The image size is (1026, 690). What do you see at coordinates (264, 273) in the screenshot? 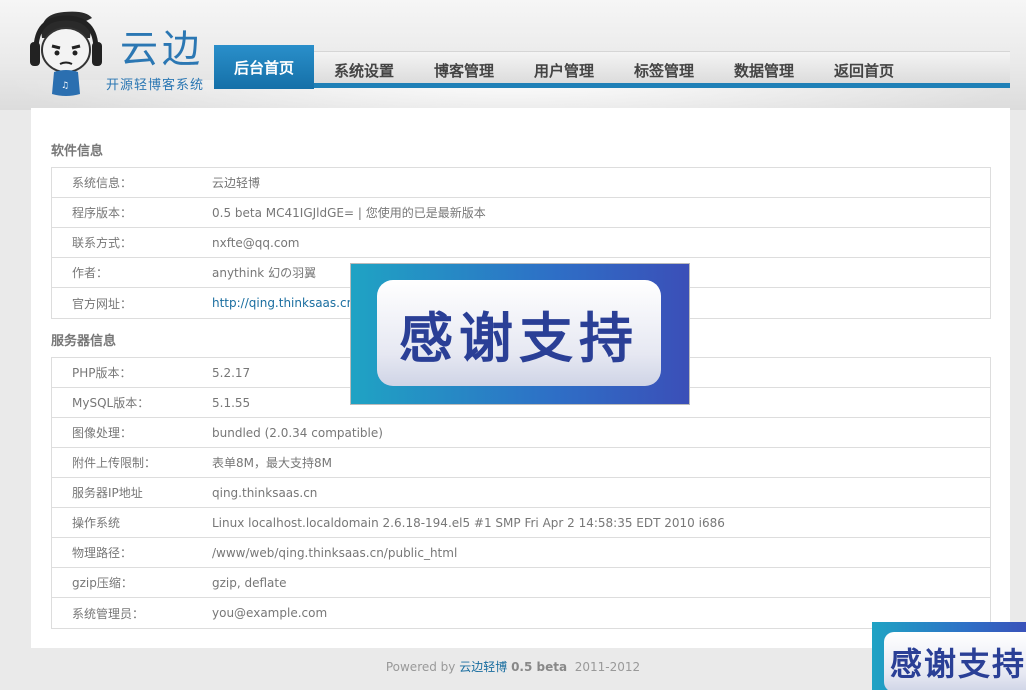
I see `row-value: anythink 幻の羽翼` at bounding box center [264, 273].